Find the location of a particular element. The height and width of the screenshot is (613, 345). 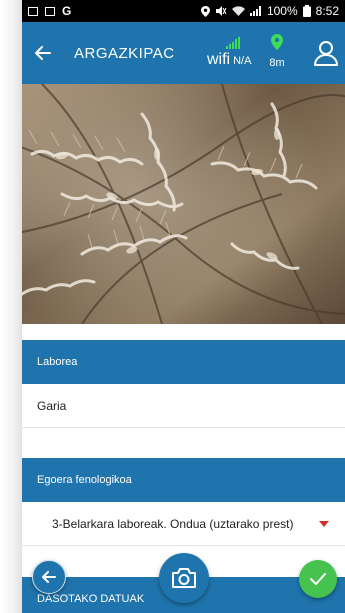

camera-icon is located at coordinates (184, 578).